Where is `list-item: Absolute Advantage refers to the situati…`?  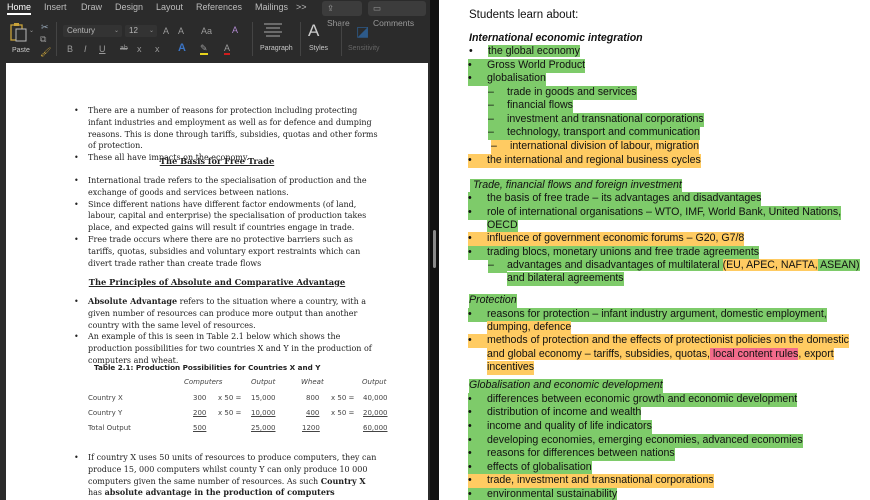 list-item: Absolute Advantage refers to the situati… is located at coordinates (217, 313).